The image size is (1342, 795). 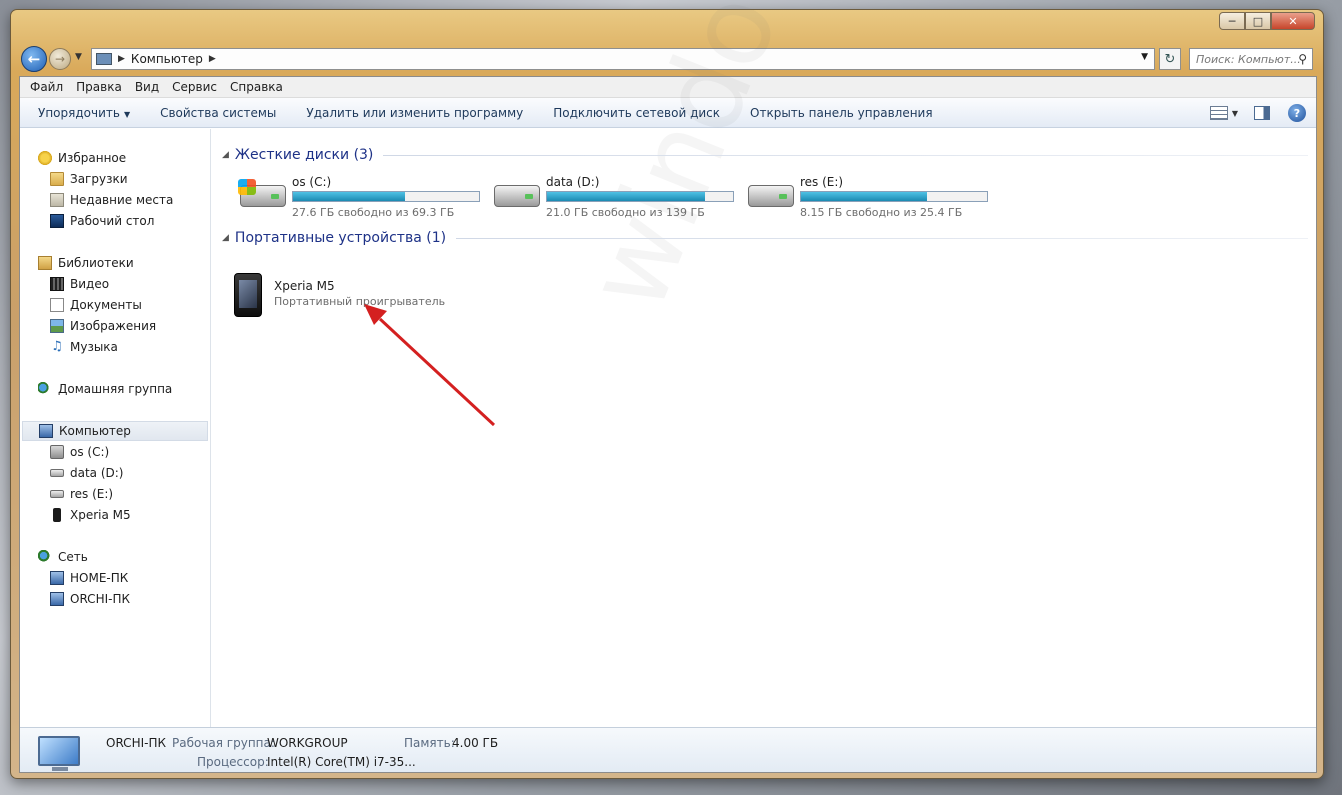 What do you see at coordinates (57, 179) in the screenshot?
I see `downloads-folder-icon` at bounding box center [57, 179].